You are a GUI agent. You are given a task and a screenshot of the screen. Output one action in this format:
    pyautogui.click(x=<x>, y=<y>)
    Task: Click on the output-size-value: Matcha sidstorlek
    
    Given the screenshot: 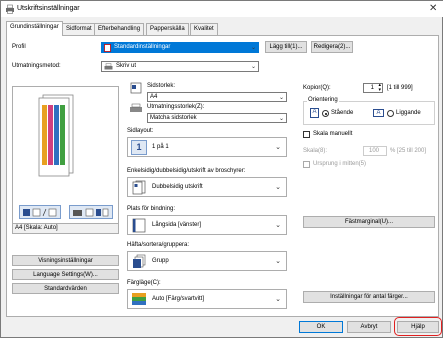 What is the action you would take?
    pyautogui.click(x=173, y=118)
    